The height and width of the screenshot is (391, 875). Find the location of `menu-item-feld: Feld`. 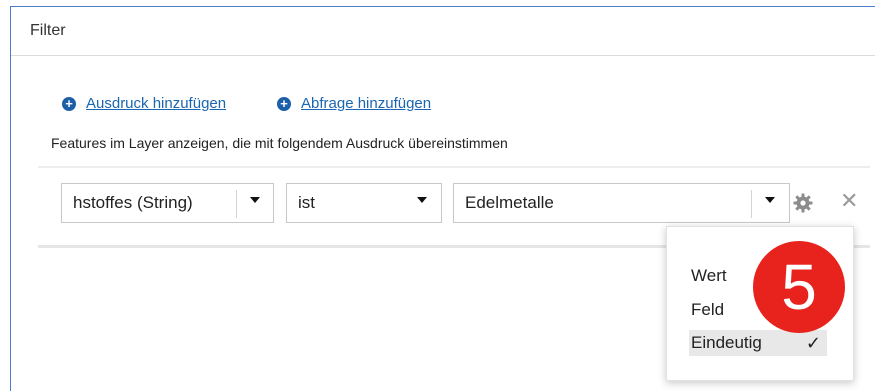

menu-item-feld: Feld is located at coordinates (707, 310).